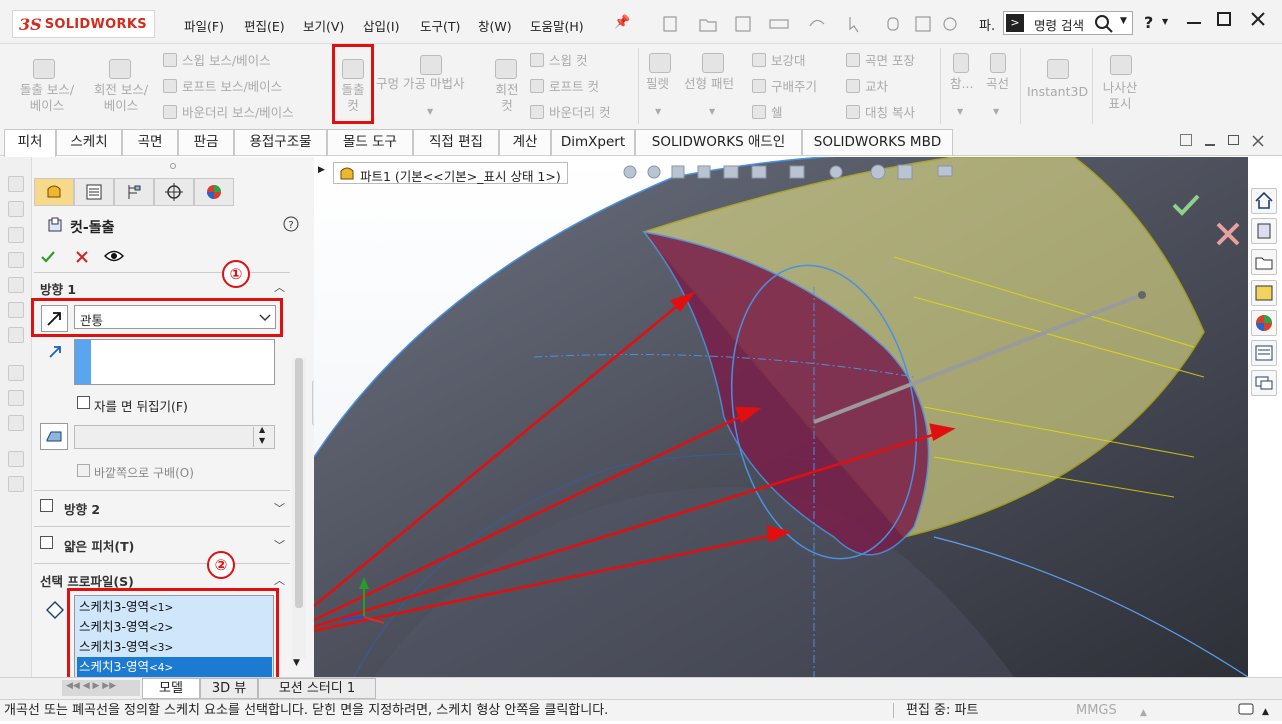 Image resolution: width=1282 pixels, height=724 pixels. I want to click on spinner-down-icon: ▼, so click(262, 440).